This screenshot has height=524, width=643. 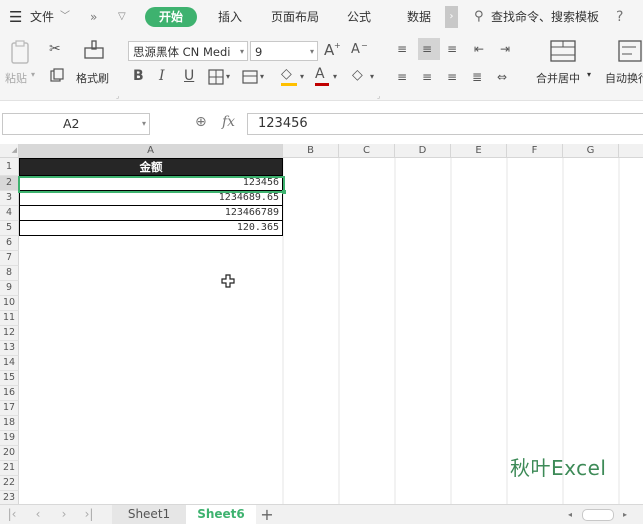 What do you see at coordinates (151, 213) in the screenshot?
I see `cell-a4: 123466789` at bounding box center [151, 213].